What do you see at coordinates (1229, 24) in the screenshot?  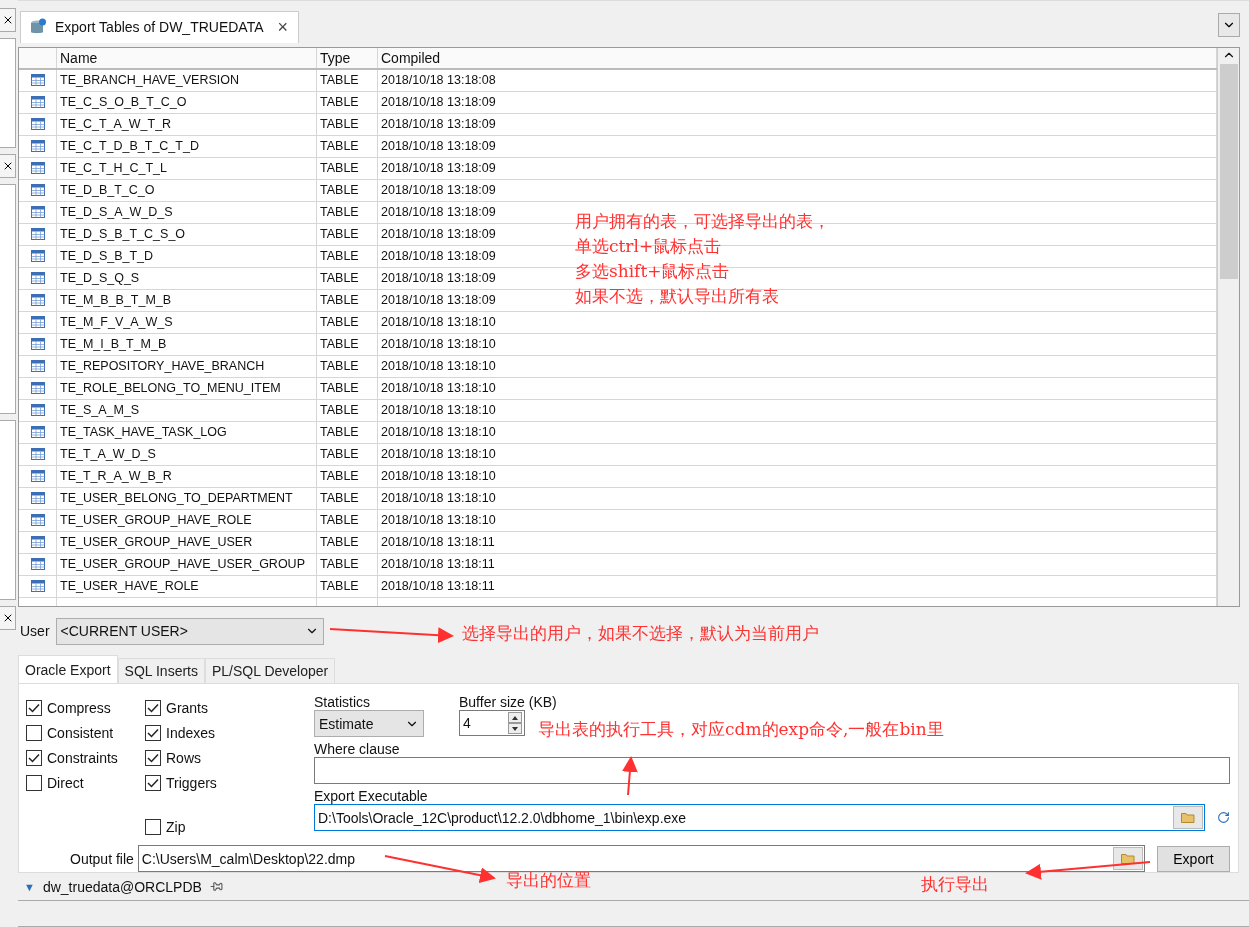 I see `dropdown-button` at bounding box center [1229, 24].